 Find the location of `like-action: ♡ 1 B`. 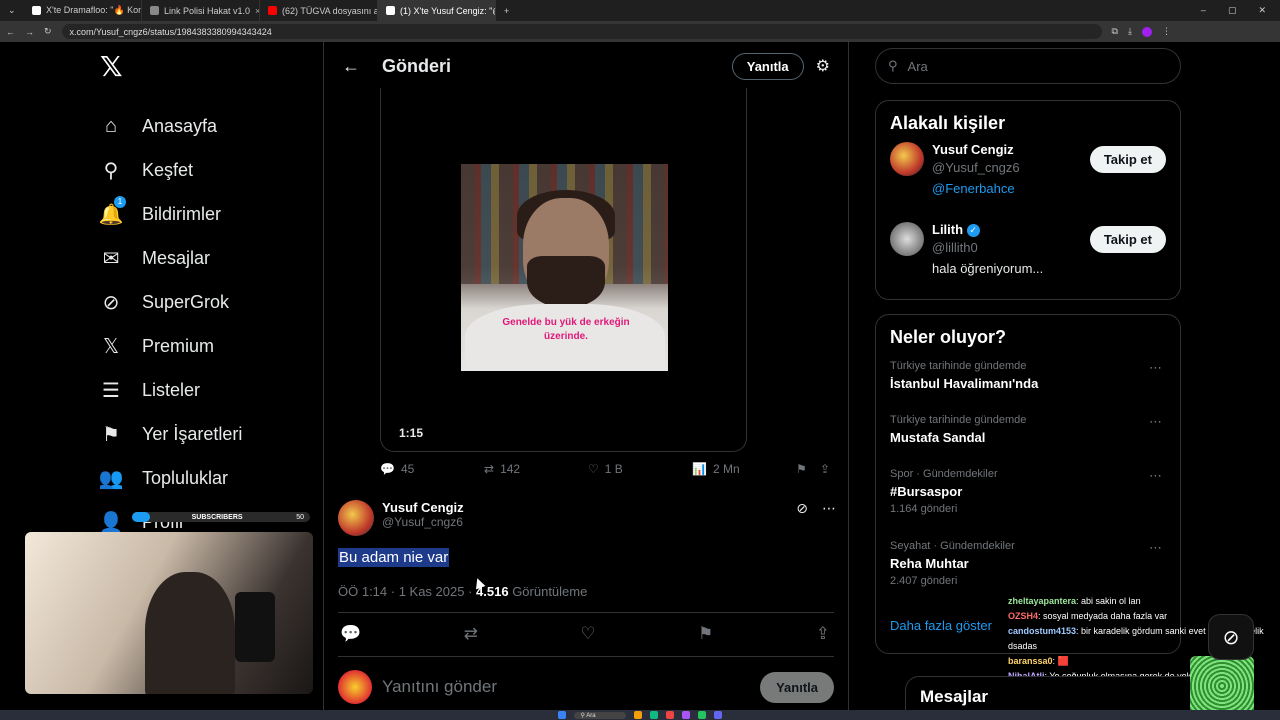

like-action: ♡ 1 B is located at coordinates (640, 469).